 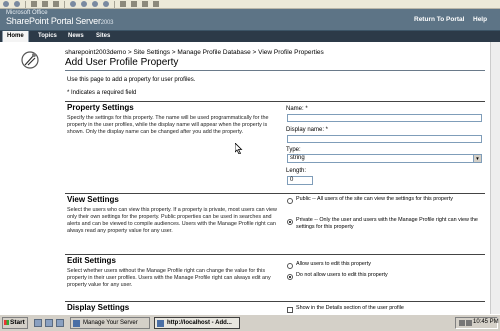 I want to click on mail-icon, so click(x=123, y=4).